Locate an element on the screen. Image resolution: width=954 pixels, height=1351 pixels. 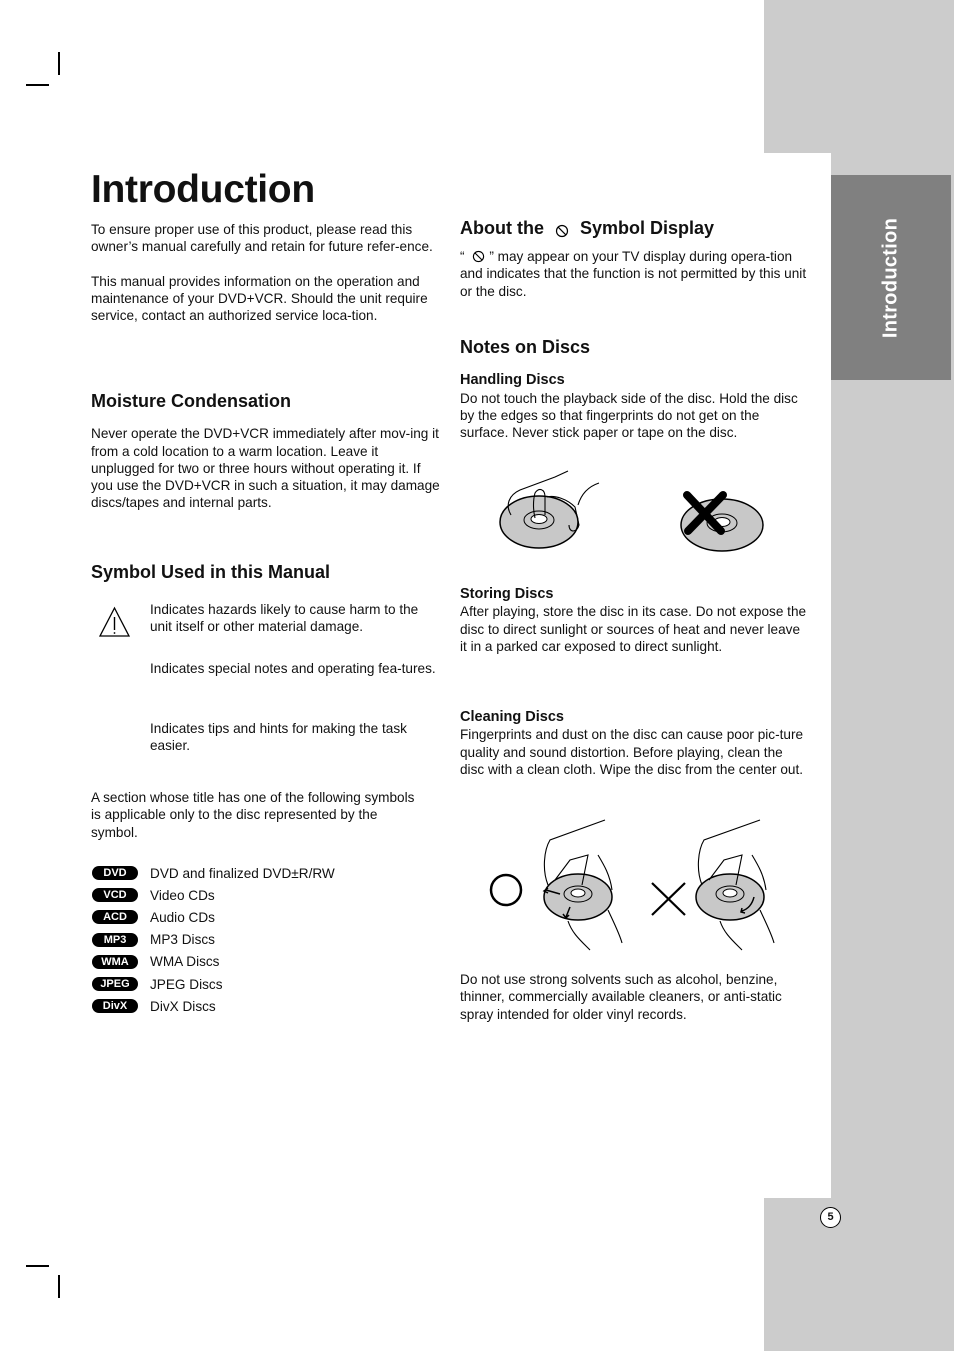
disc-type-desc: Video CDs is located at coordinates (182, 895).